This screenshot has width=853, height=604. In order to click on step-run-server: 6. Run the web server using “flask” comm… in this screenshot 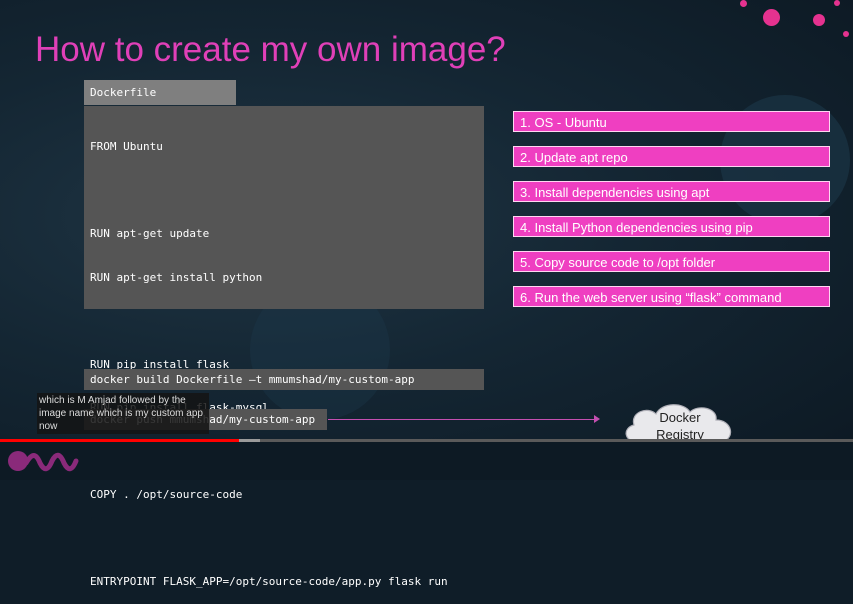, I will do `click(671, 296)`.